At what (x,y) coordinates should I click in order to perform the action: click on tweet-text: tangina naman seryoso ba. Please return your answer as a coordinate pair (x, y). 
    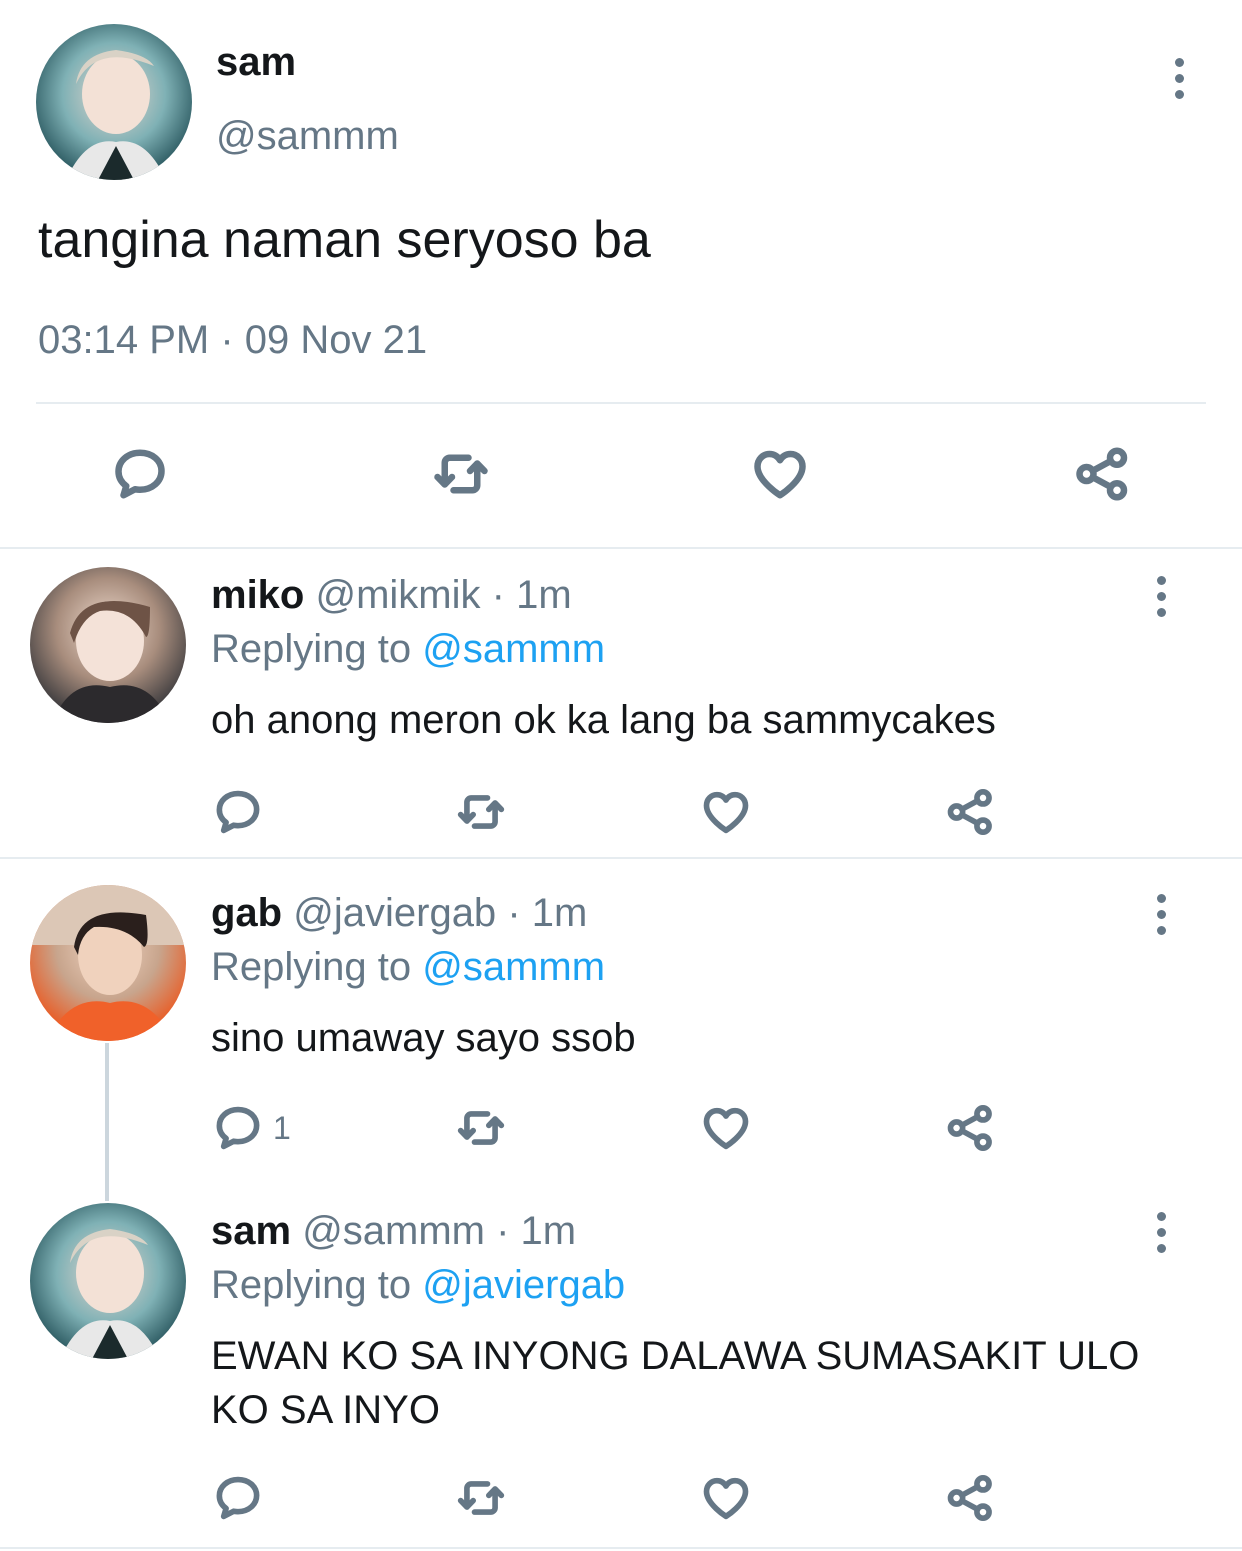
    Looking at the image, I should click on (344, 240).